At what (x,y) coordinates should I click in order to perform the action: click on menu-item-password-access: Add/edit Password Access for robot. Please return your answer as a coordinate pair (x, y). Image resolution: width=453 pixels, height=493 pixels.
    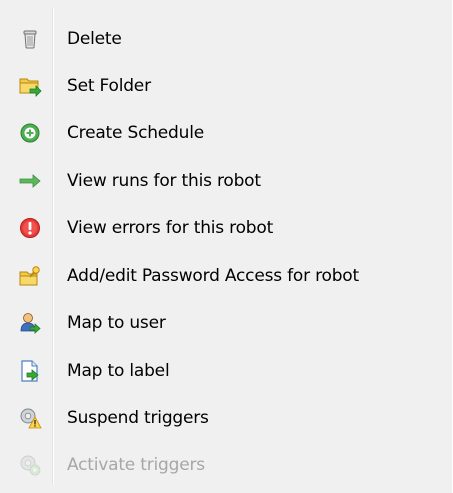
    Looking at the image, I should click on (226, 276).